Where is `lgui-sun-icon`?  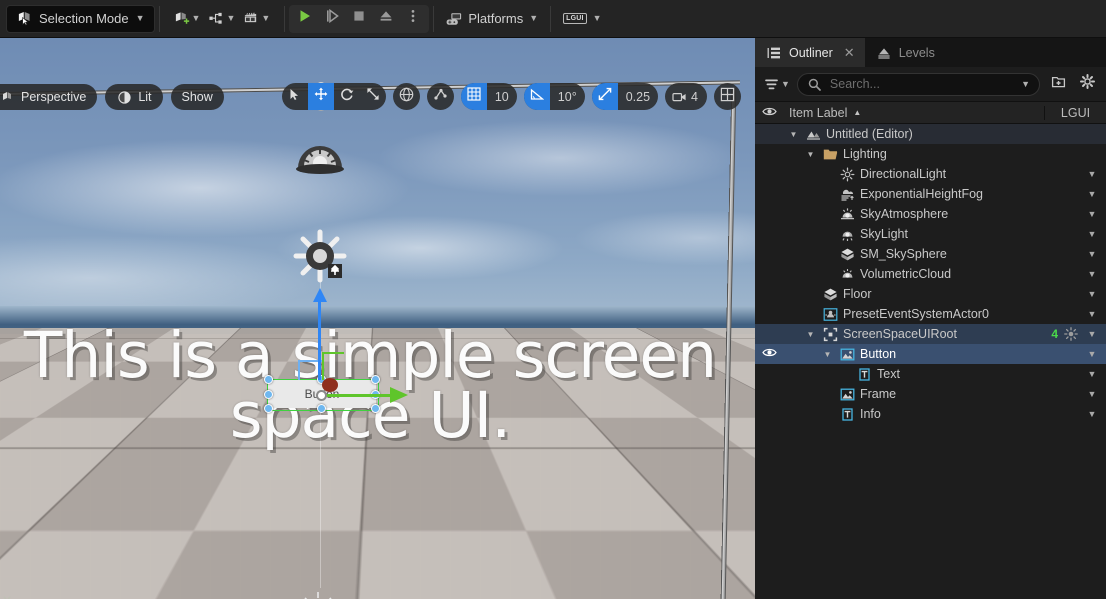
lgui-sun-icon is located at coordinates (1071, 334).